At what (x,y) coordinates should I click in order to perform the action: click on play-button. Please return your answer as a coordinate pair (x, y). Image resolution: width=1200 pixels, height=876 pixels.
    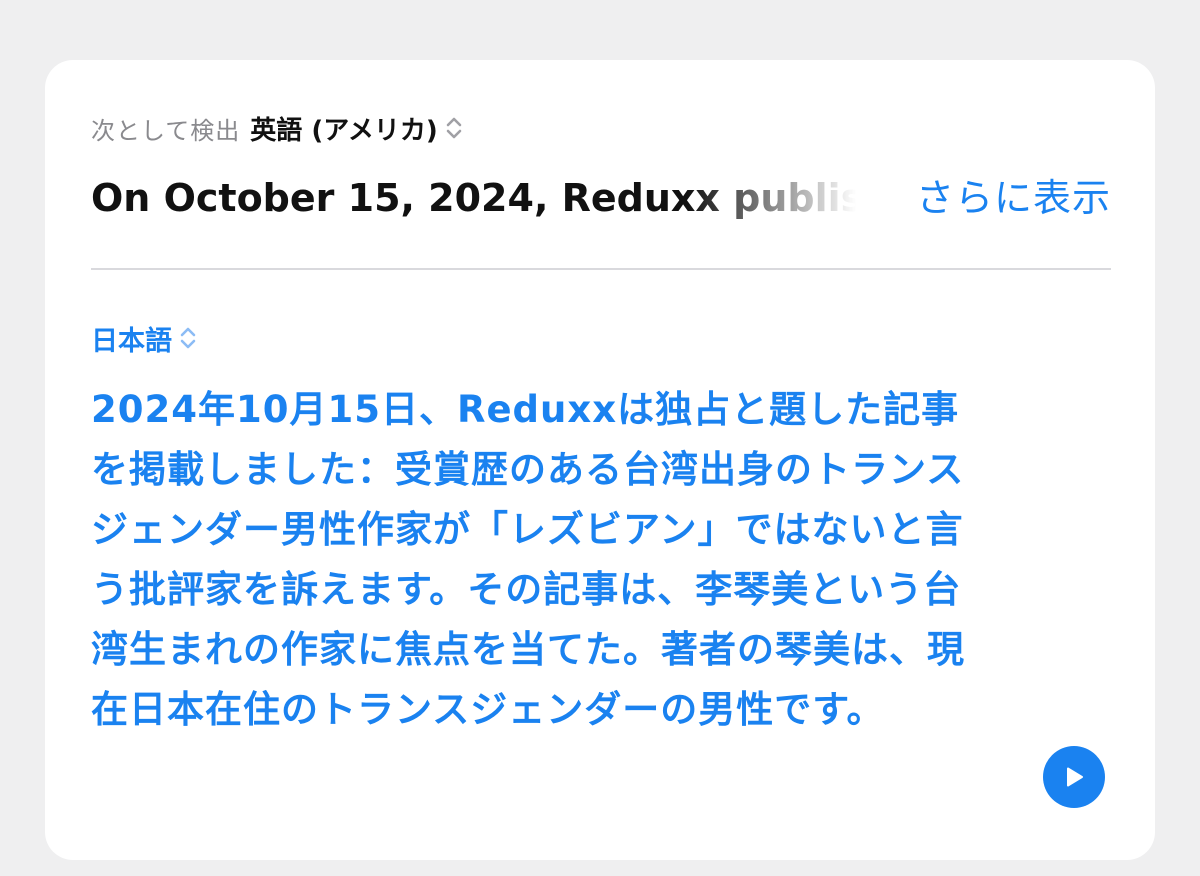
    Looking at the image, I should click on (1074, 777).